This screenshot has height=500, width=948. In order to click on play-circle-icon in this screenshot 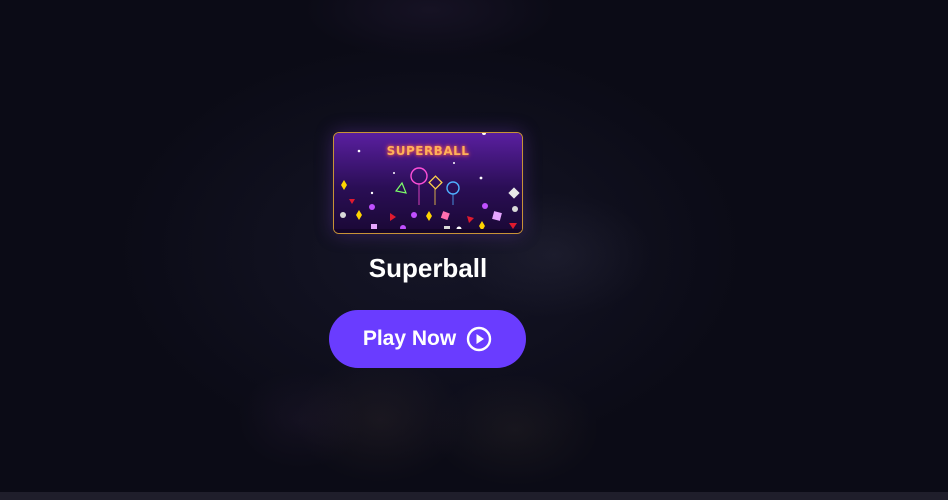, I will do `click(479, 339)`.